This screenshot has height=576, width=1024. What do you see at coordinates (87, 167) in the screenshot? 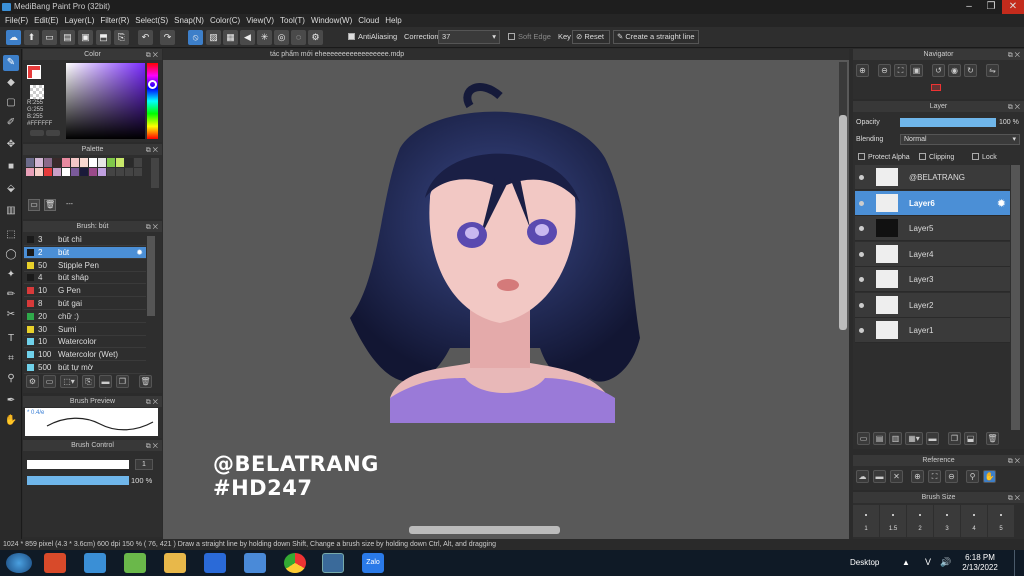
I see `palette-swatches` at bounding box center [87, 167].